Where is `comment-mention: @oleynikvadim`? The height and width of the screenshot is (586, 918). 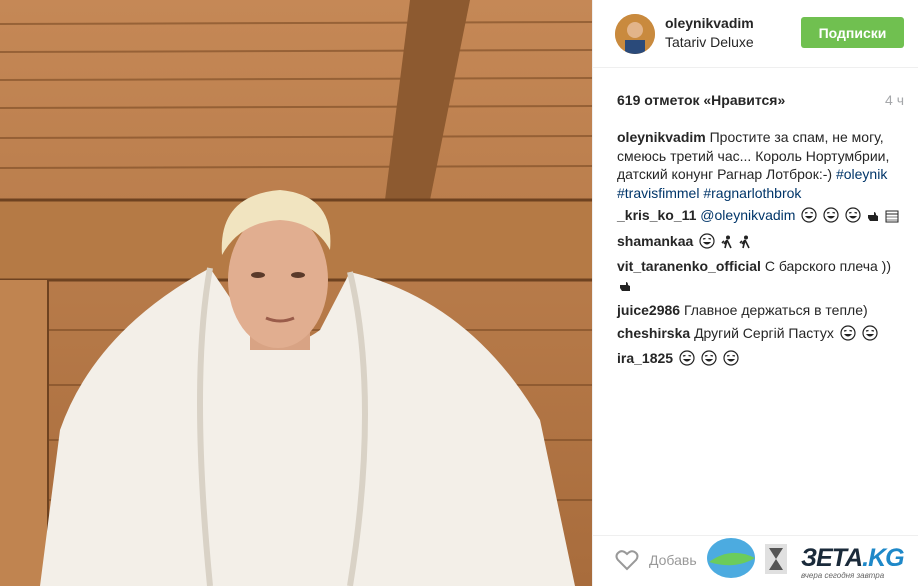
comment-mention: @oleynikvadim is located at coordinates (747, 215).